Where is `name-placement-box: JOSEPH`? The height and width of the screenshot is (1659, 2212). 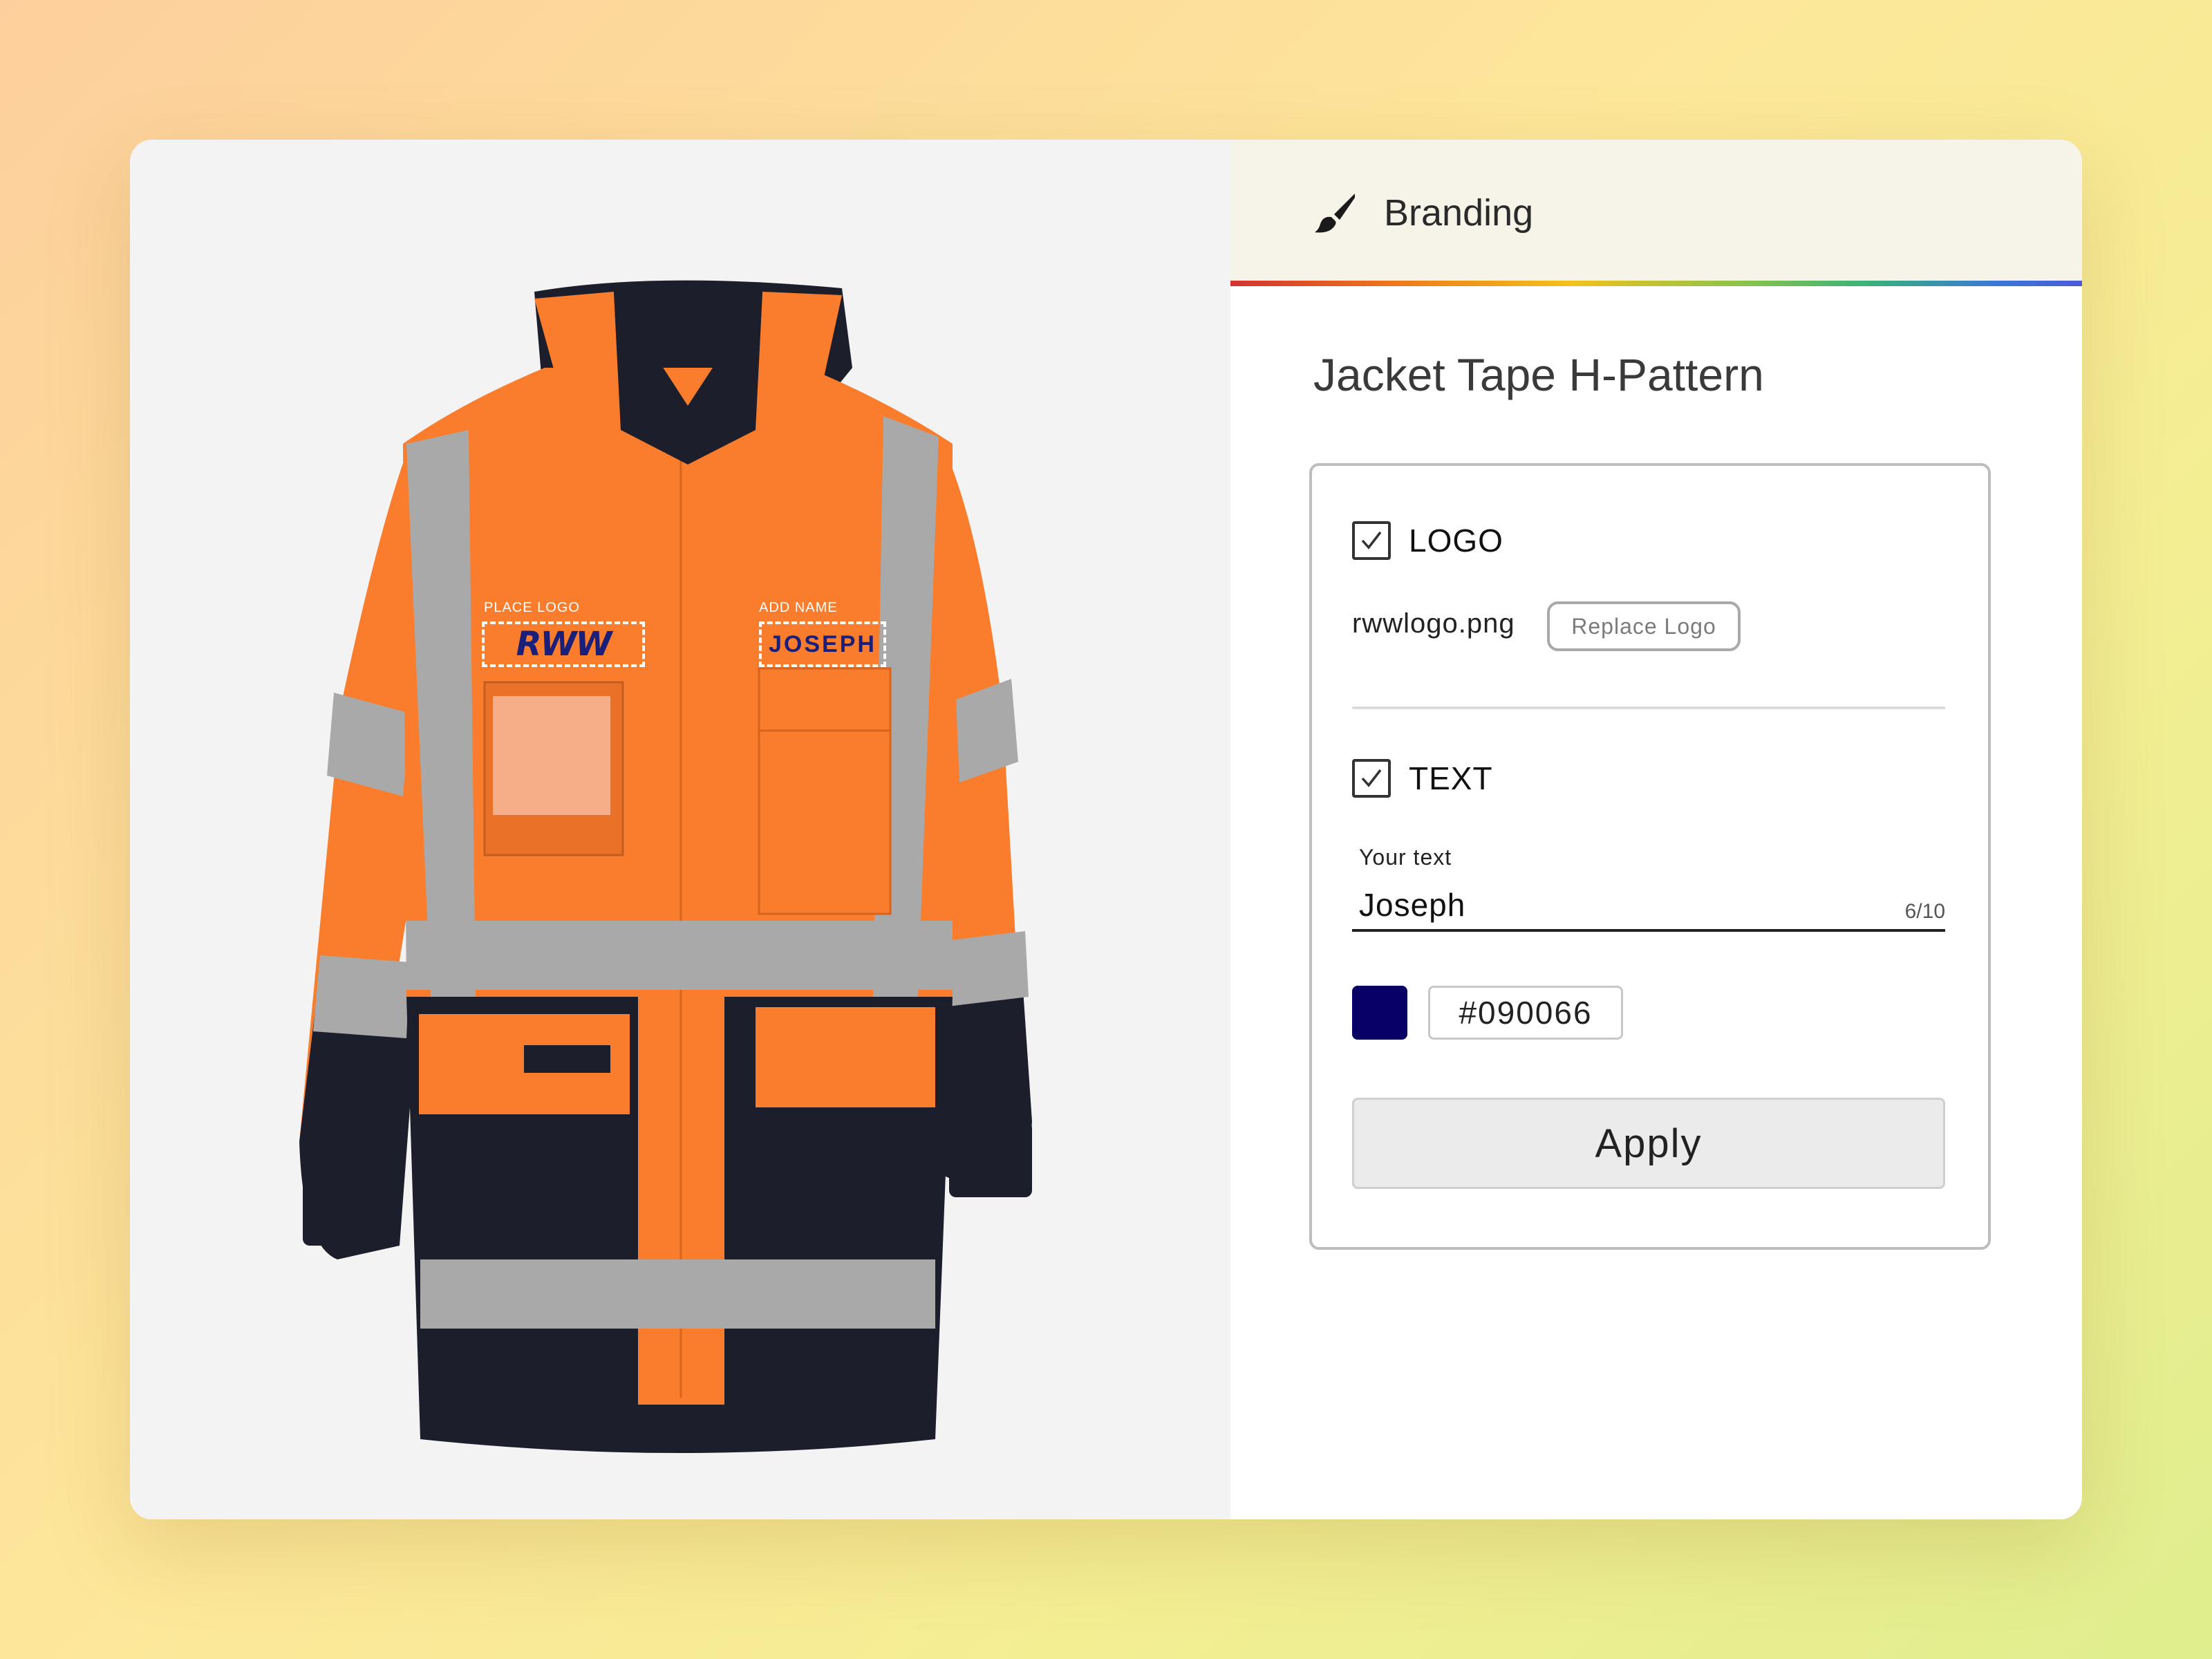 name-placement-box: JOSEPH is located at coordinates (822, 644).